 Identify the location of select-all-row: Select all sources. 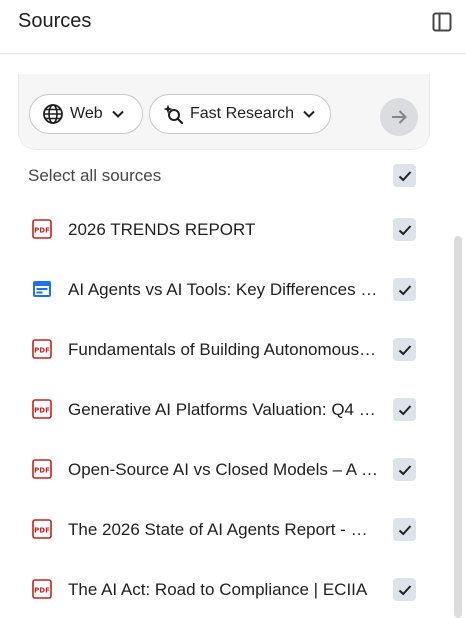
(220, 176).